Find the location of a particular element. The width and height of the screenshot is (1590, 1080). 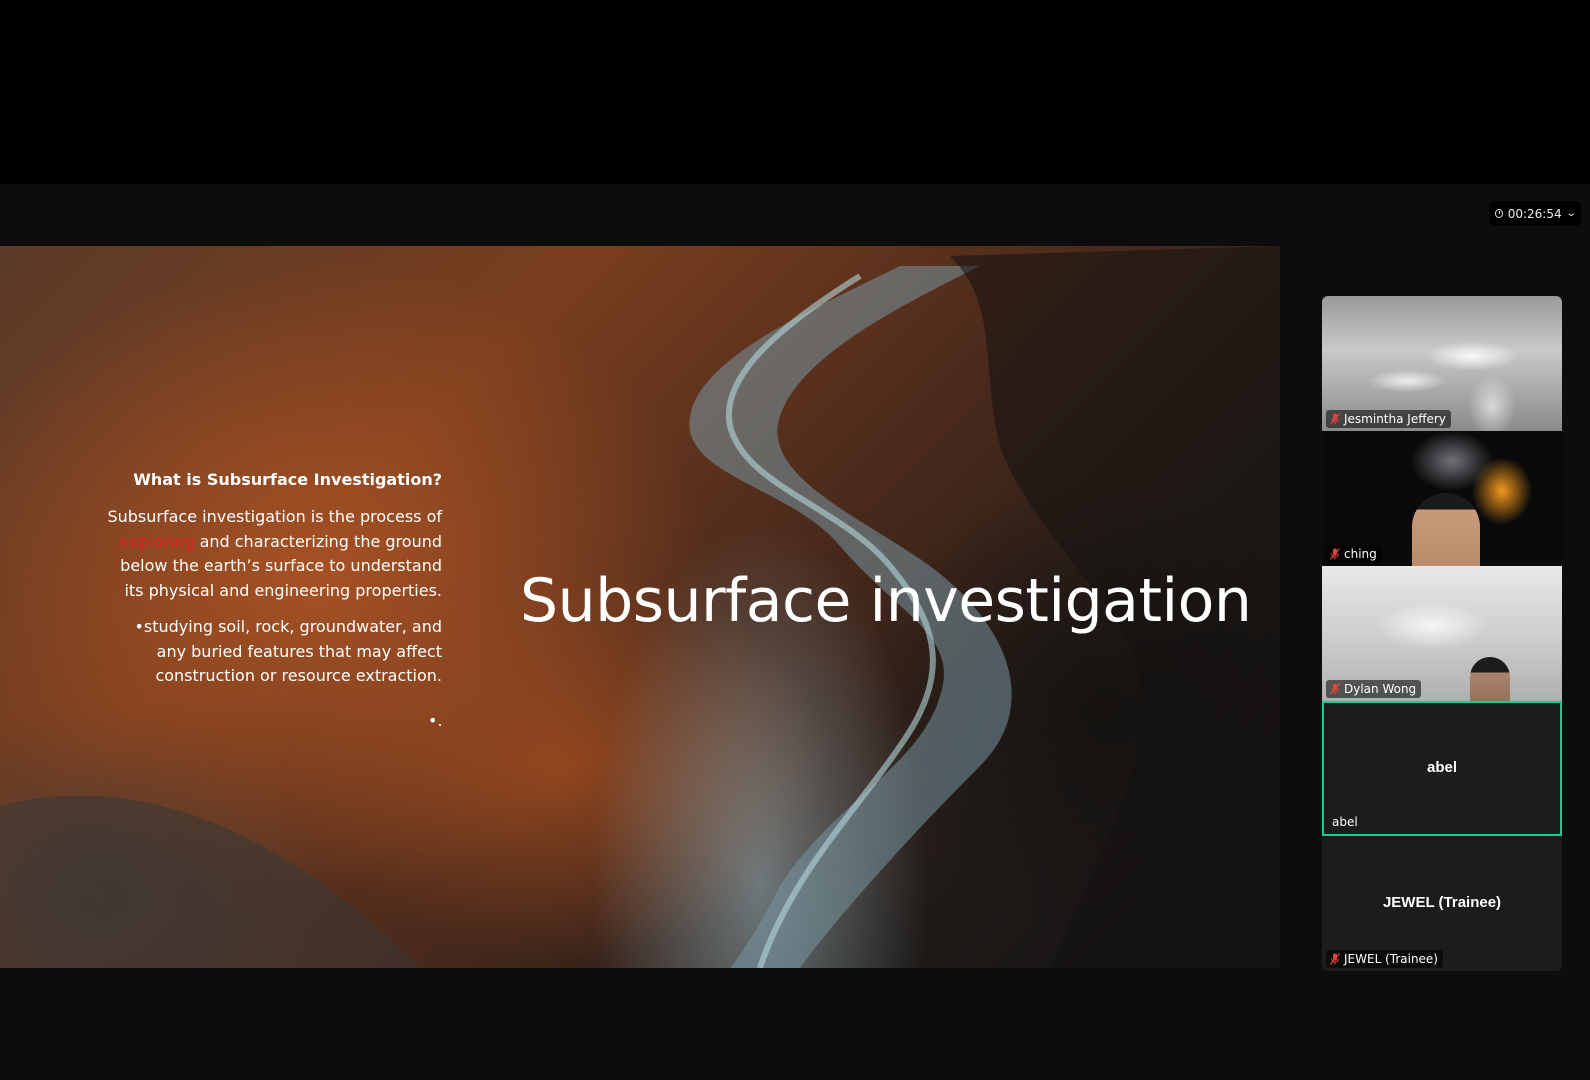

participant-tile: Jesmintha Jeffery is located at coordinates (1442, 363).